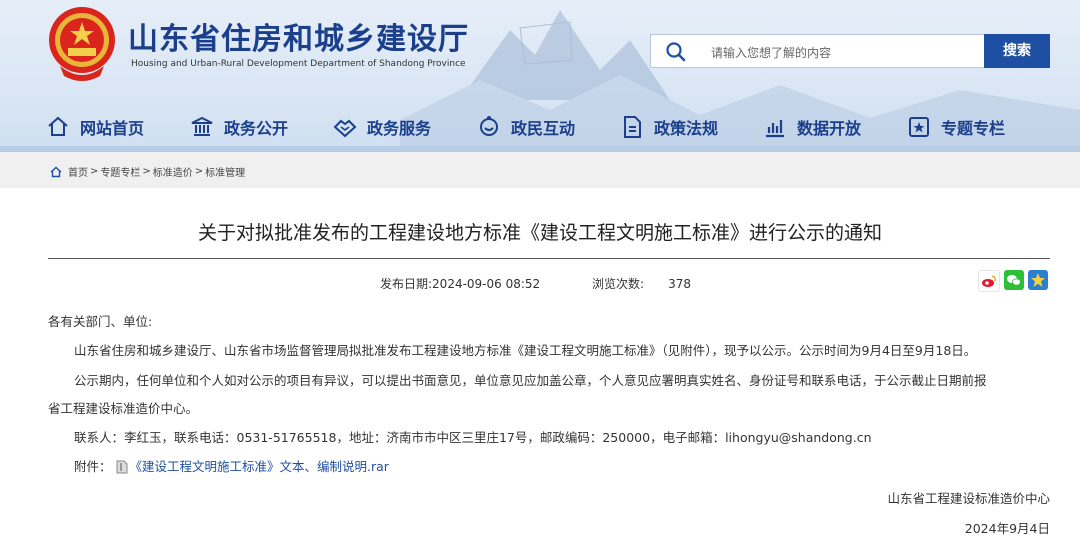 The image size is (1080, 548). What do you see at coordinates (973, 128) in the screenshot?
I see `nav-label: 专题专栏` at bounding box center [973, 128].